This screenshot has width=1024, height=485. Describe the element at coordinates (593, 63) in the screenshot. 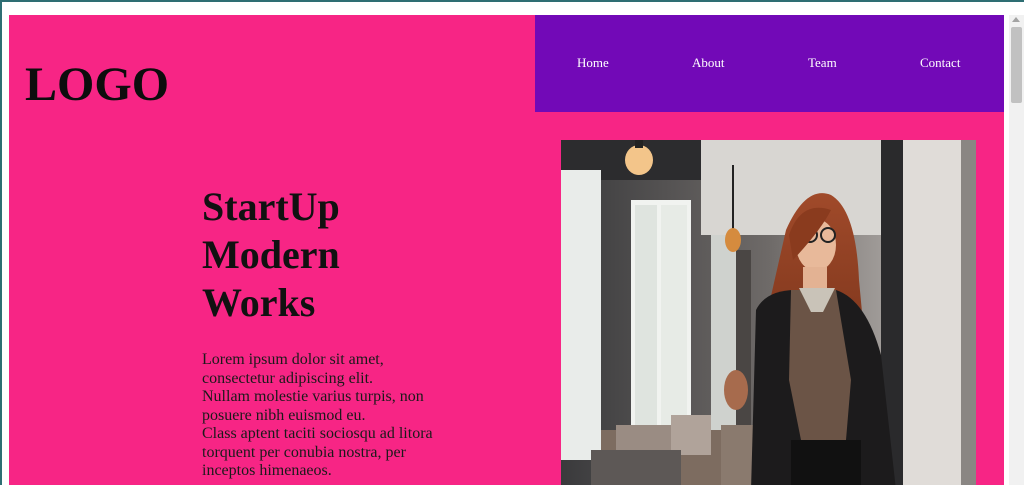

I see `nav-link-home: Home` at that location.